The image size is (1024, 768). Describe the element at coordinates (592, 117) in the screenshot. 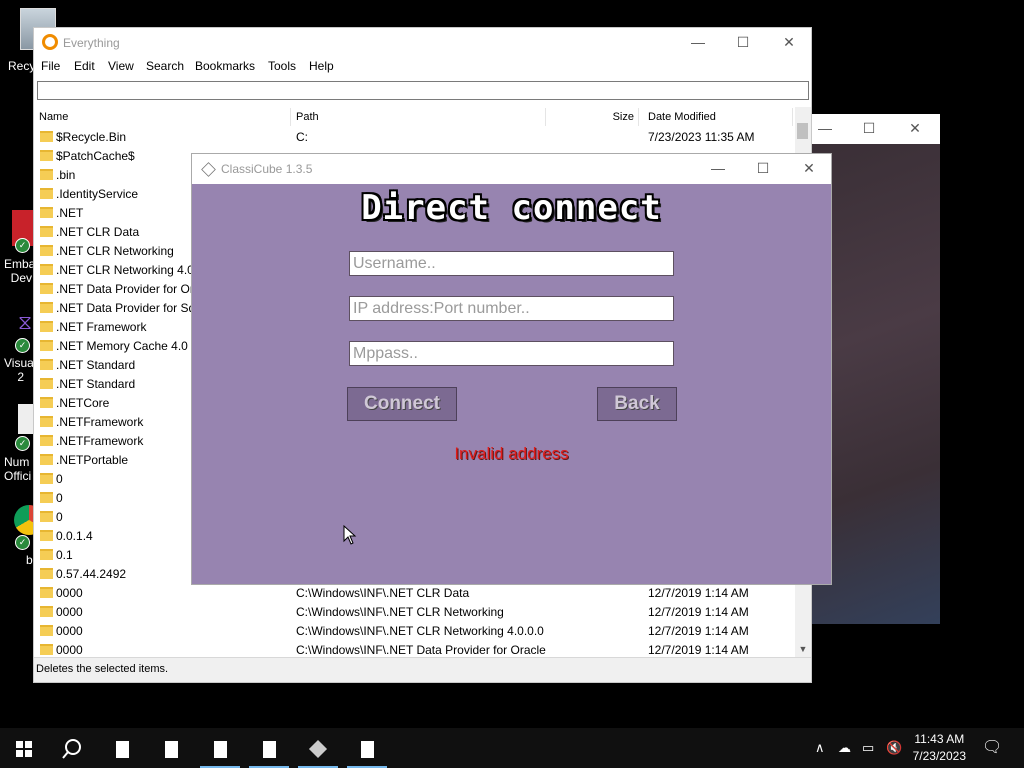

I see `column-header-size: Size` at that location.